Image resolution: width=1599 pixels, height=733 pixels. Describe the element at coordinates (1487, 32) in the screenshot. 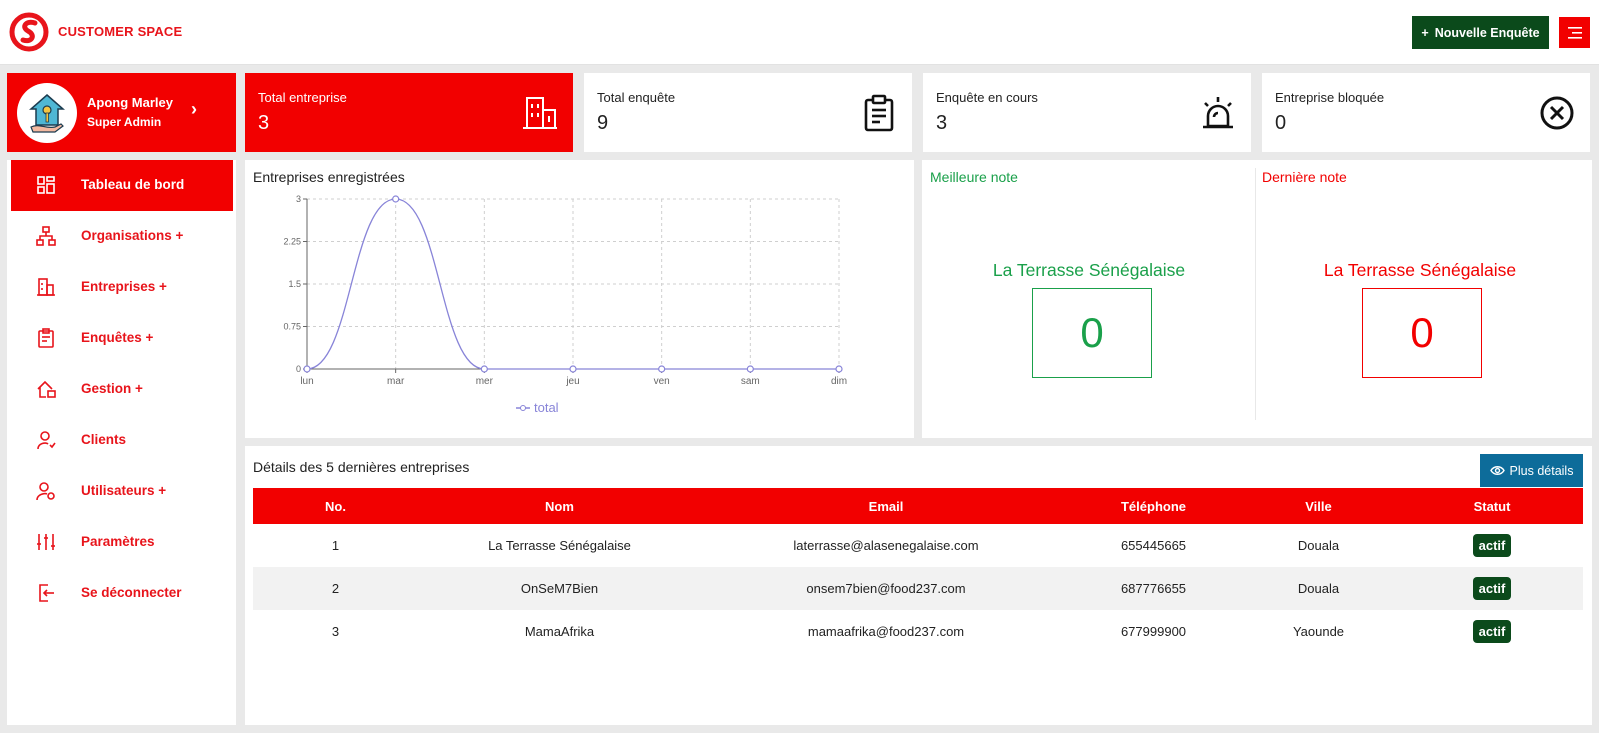

I see `new-survey-label: Nouvelle Enquête` at that location.